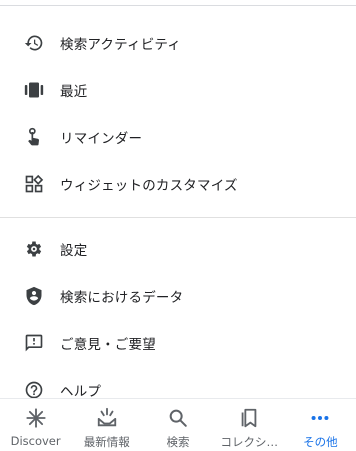 The height and width of the screenshot is (451, 356). What do you see at coordinates (108, 345) in the screenshot?
I see `menu-item-label: ご意見・ご要望` at bounding box center [108, 345].